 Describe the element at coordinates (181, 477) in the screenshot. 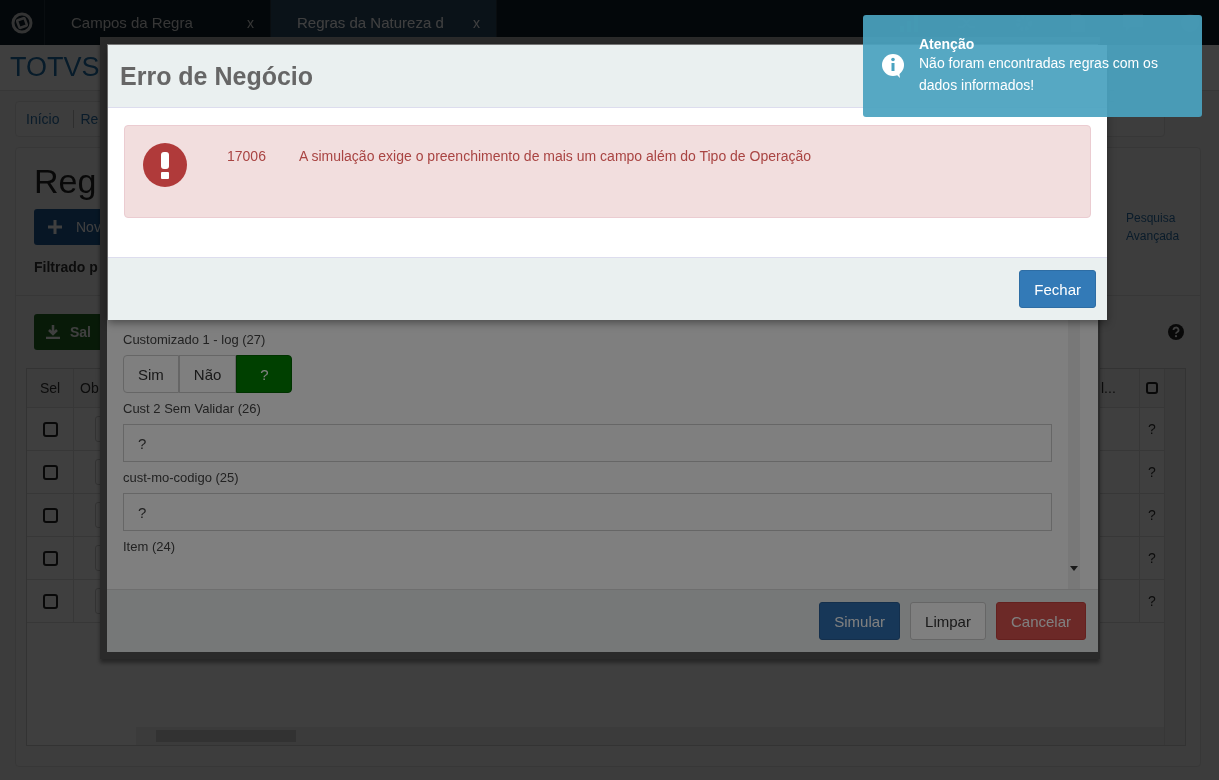

I see `field-label: cust-mo-codigo (25)` at that location.